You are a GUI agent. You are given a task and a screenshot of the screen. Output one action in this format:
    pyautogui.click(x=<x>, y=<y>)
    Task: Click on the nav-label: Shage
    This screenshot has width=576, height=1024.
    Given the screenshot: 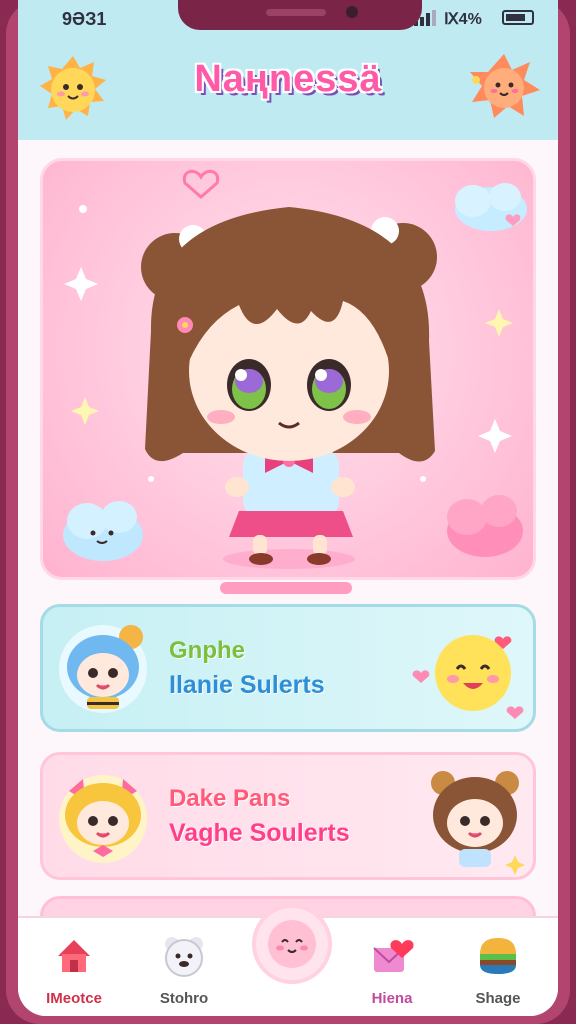 What is the action you would take?
    pyautogui.click(x=498, y=998)
    